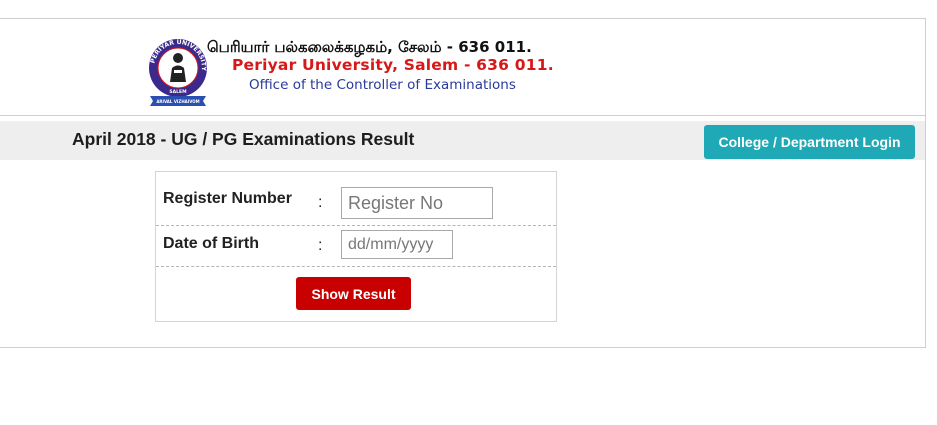  I want to click on register-number-row: Register Number :, so click(356, 199).